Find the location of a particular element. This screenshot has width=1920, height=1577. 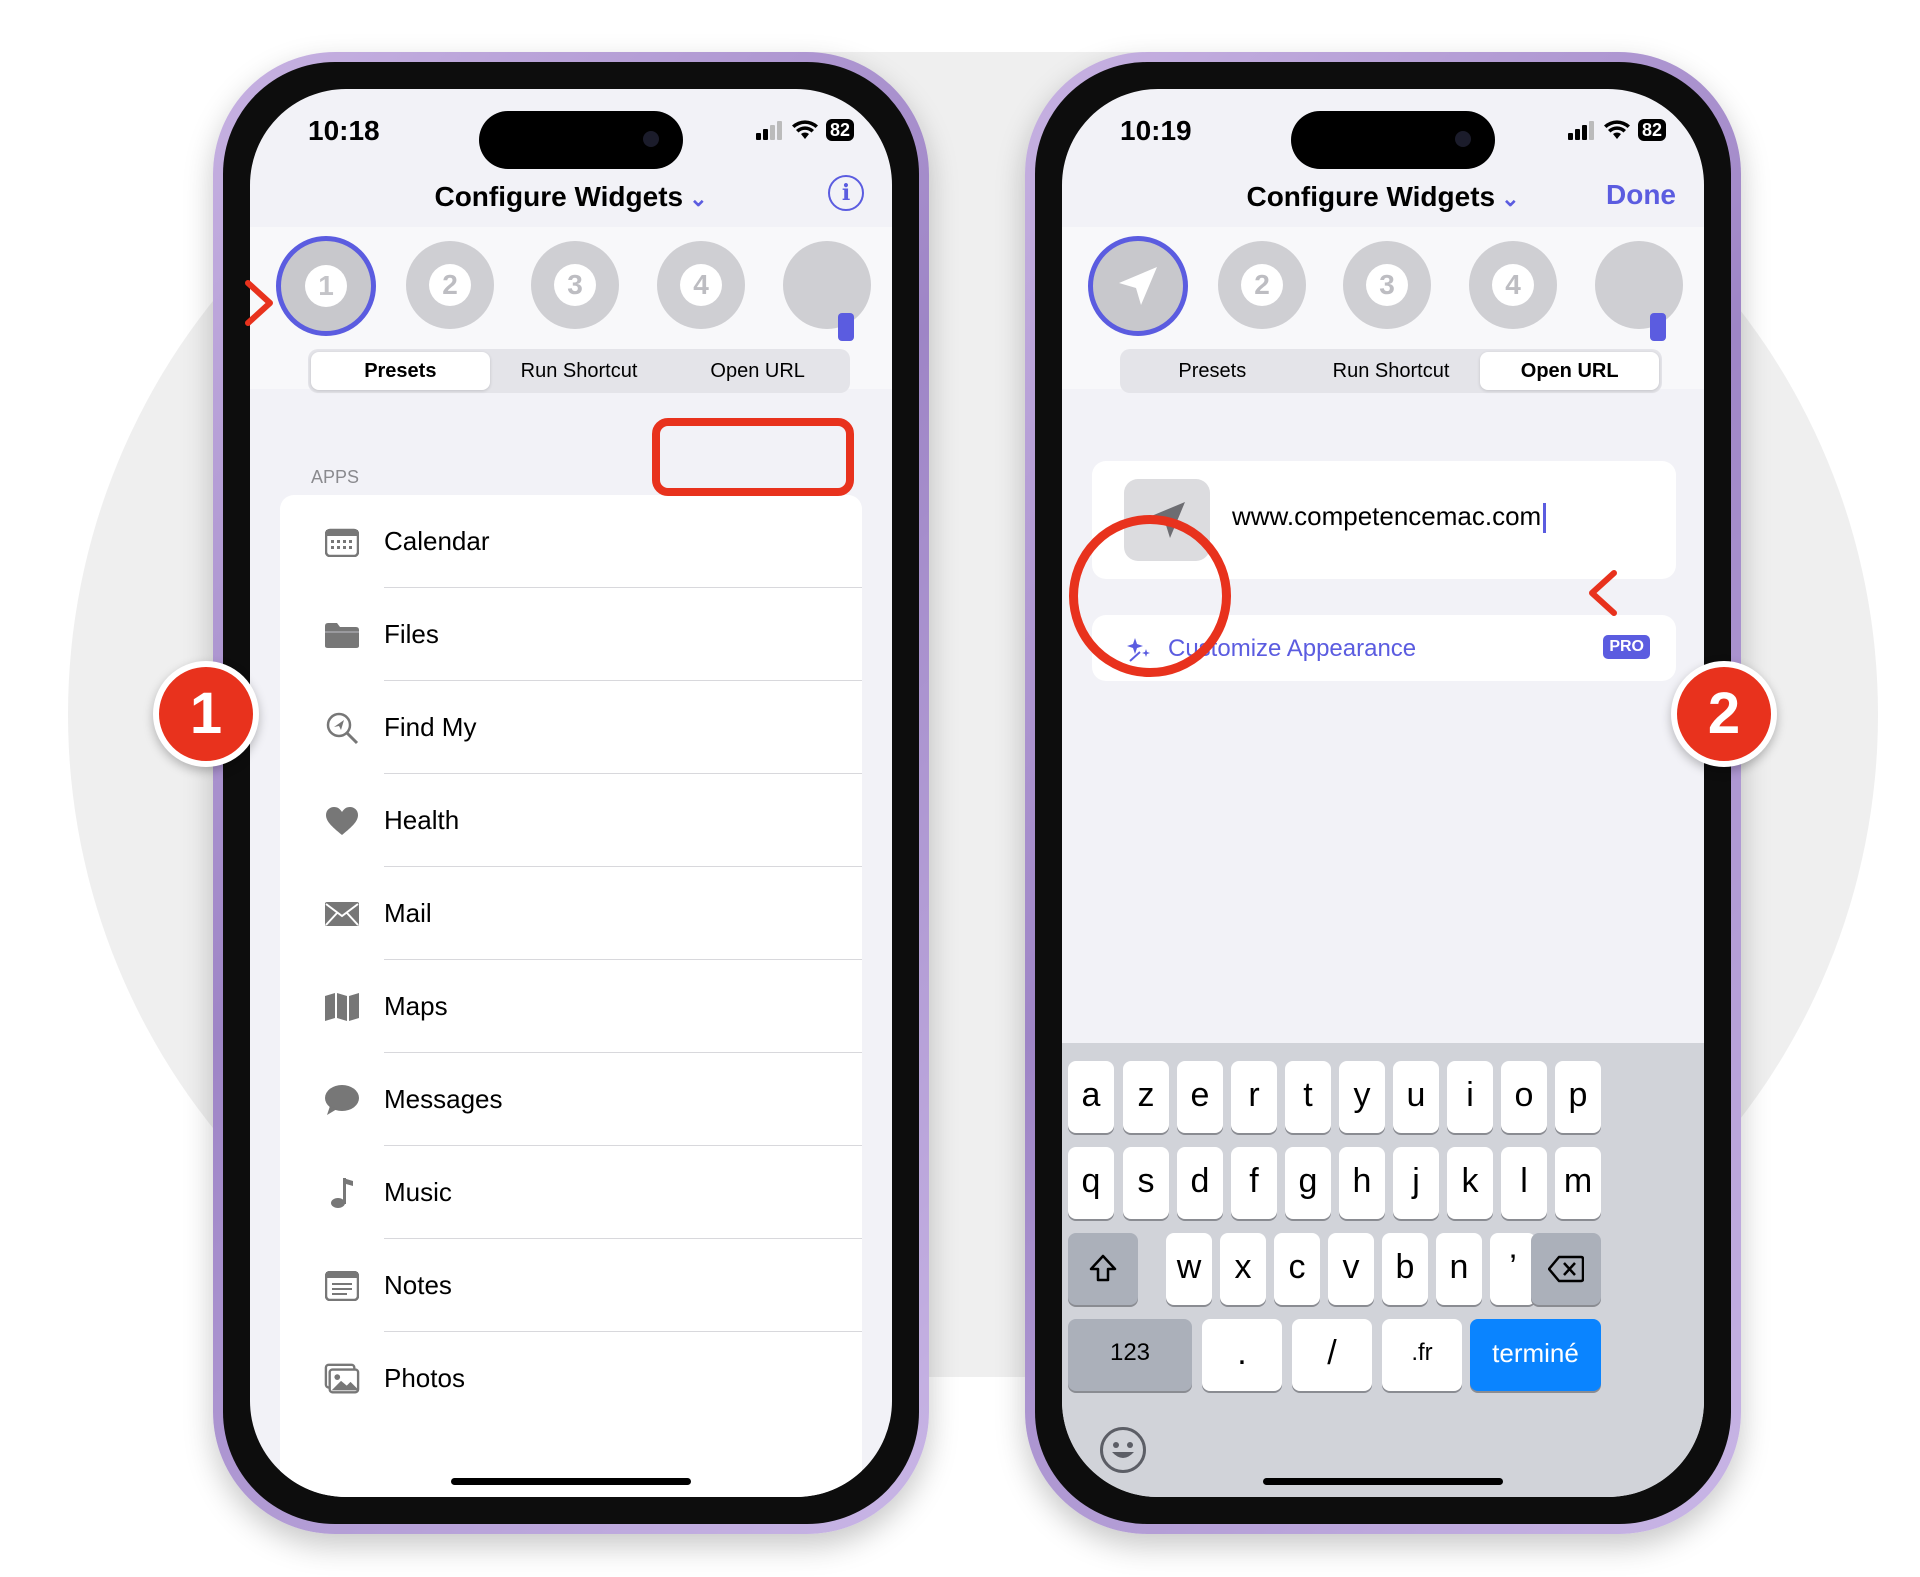

key: p is located at coordinates (1578, 1097).